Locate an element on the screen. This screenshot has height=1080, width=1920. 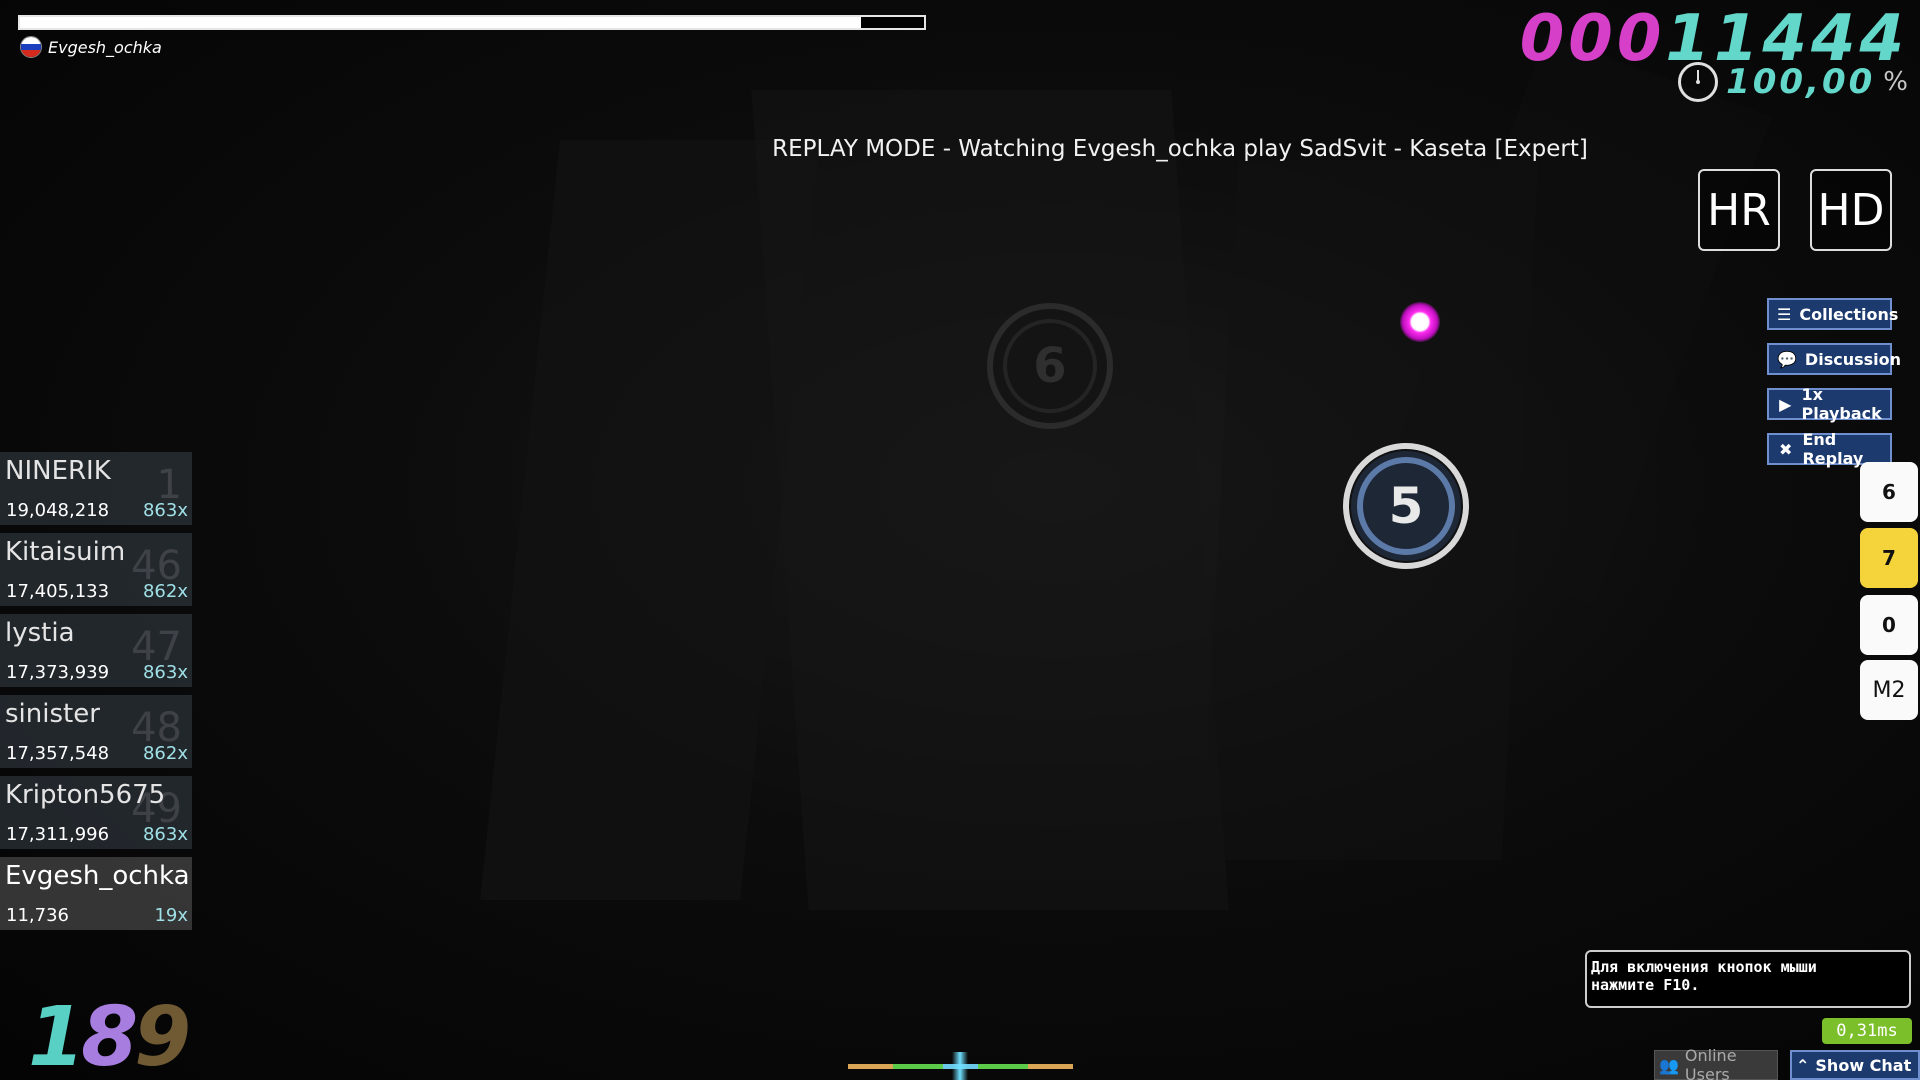
show-chat-button: ⌃ Show Chat is located at coordinates (1855, 1065).